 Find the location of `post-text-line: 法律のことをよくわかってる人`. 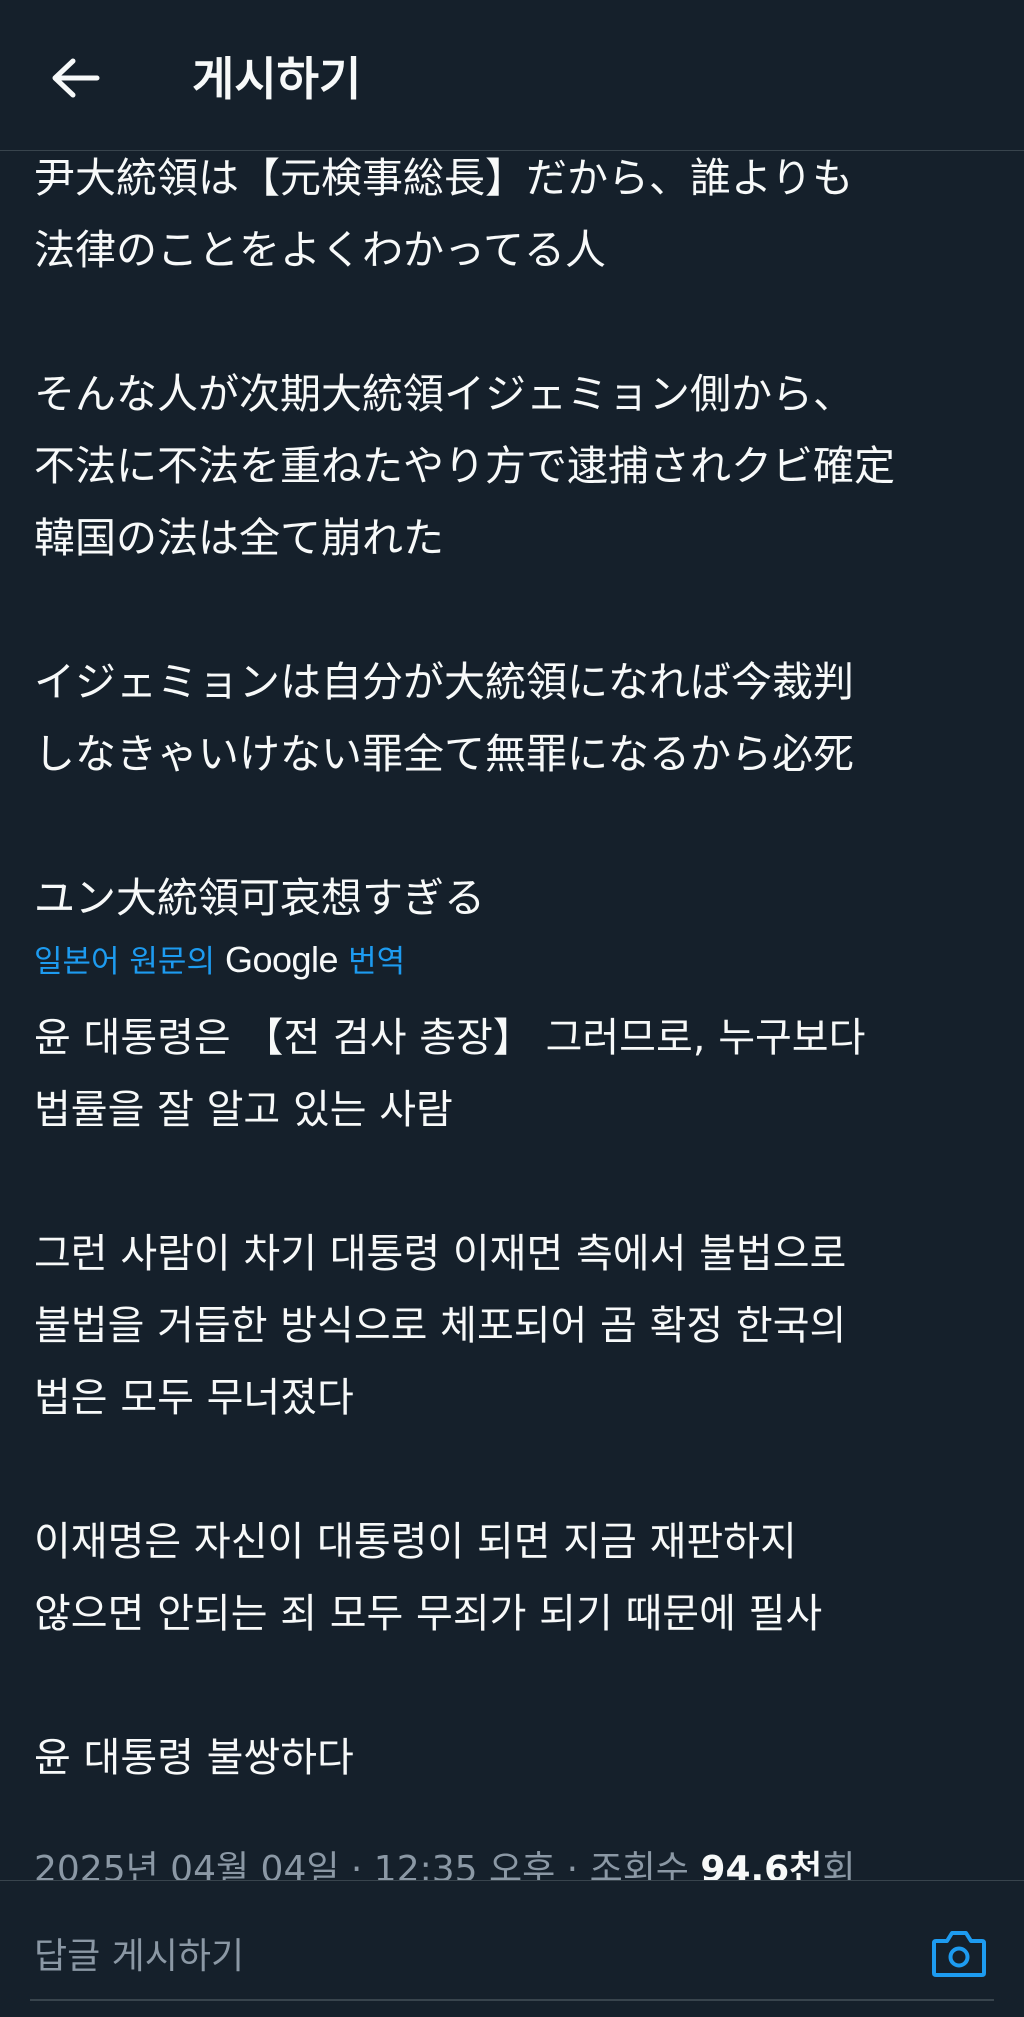

post-text-line: 法律のことをよくわかってる人 is located at coordinates (320, 250).